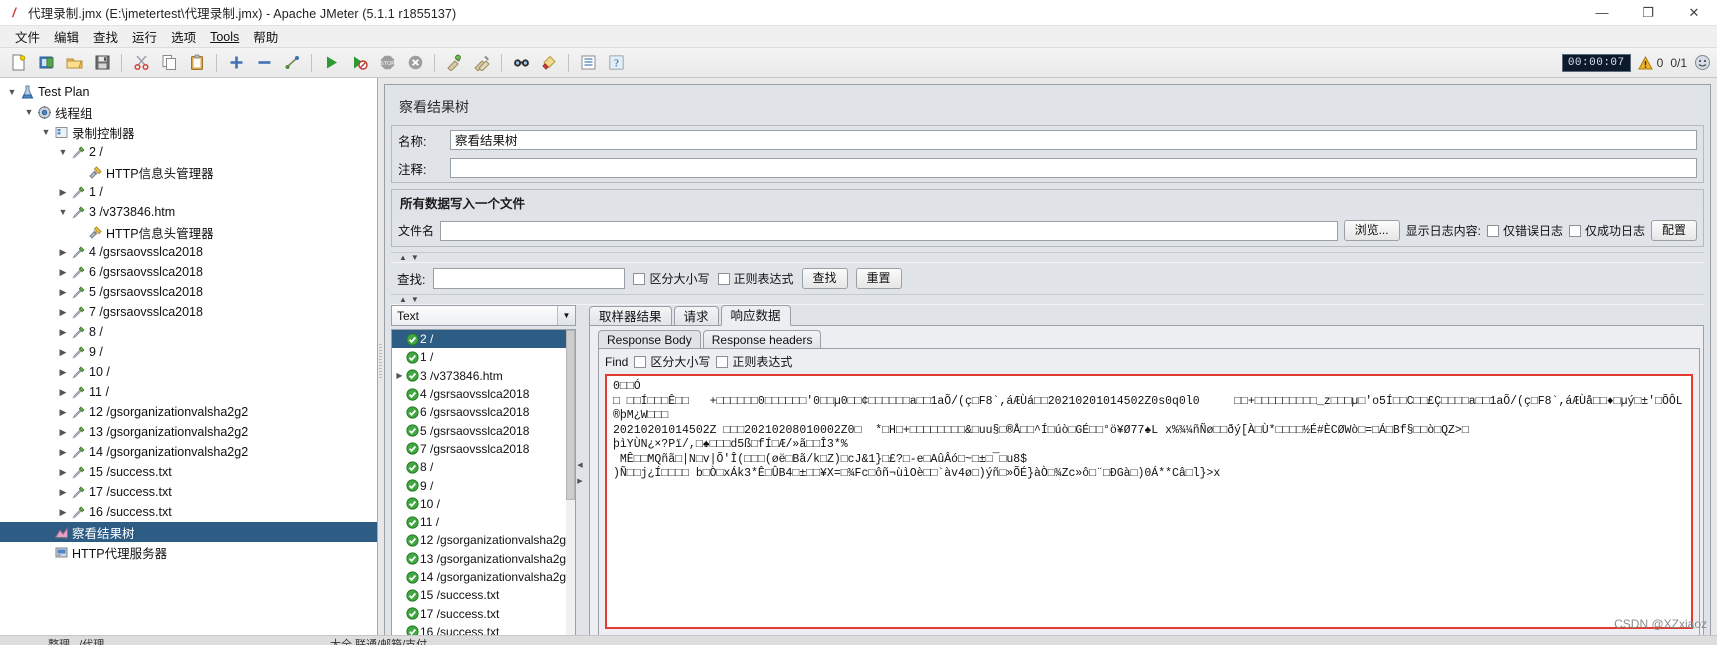 The width and height of the screenshot is (1717, 645). I want to click on start-no-pauses-icon, so click(359, 63).